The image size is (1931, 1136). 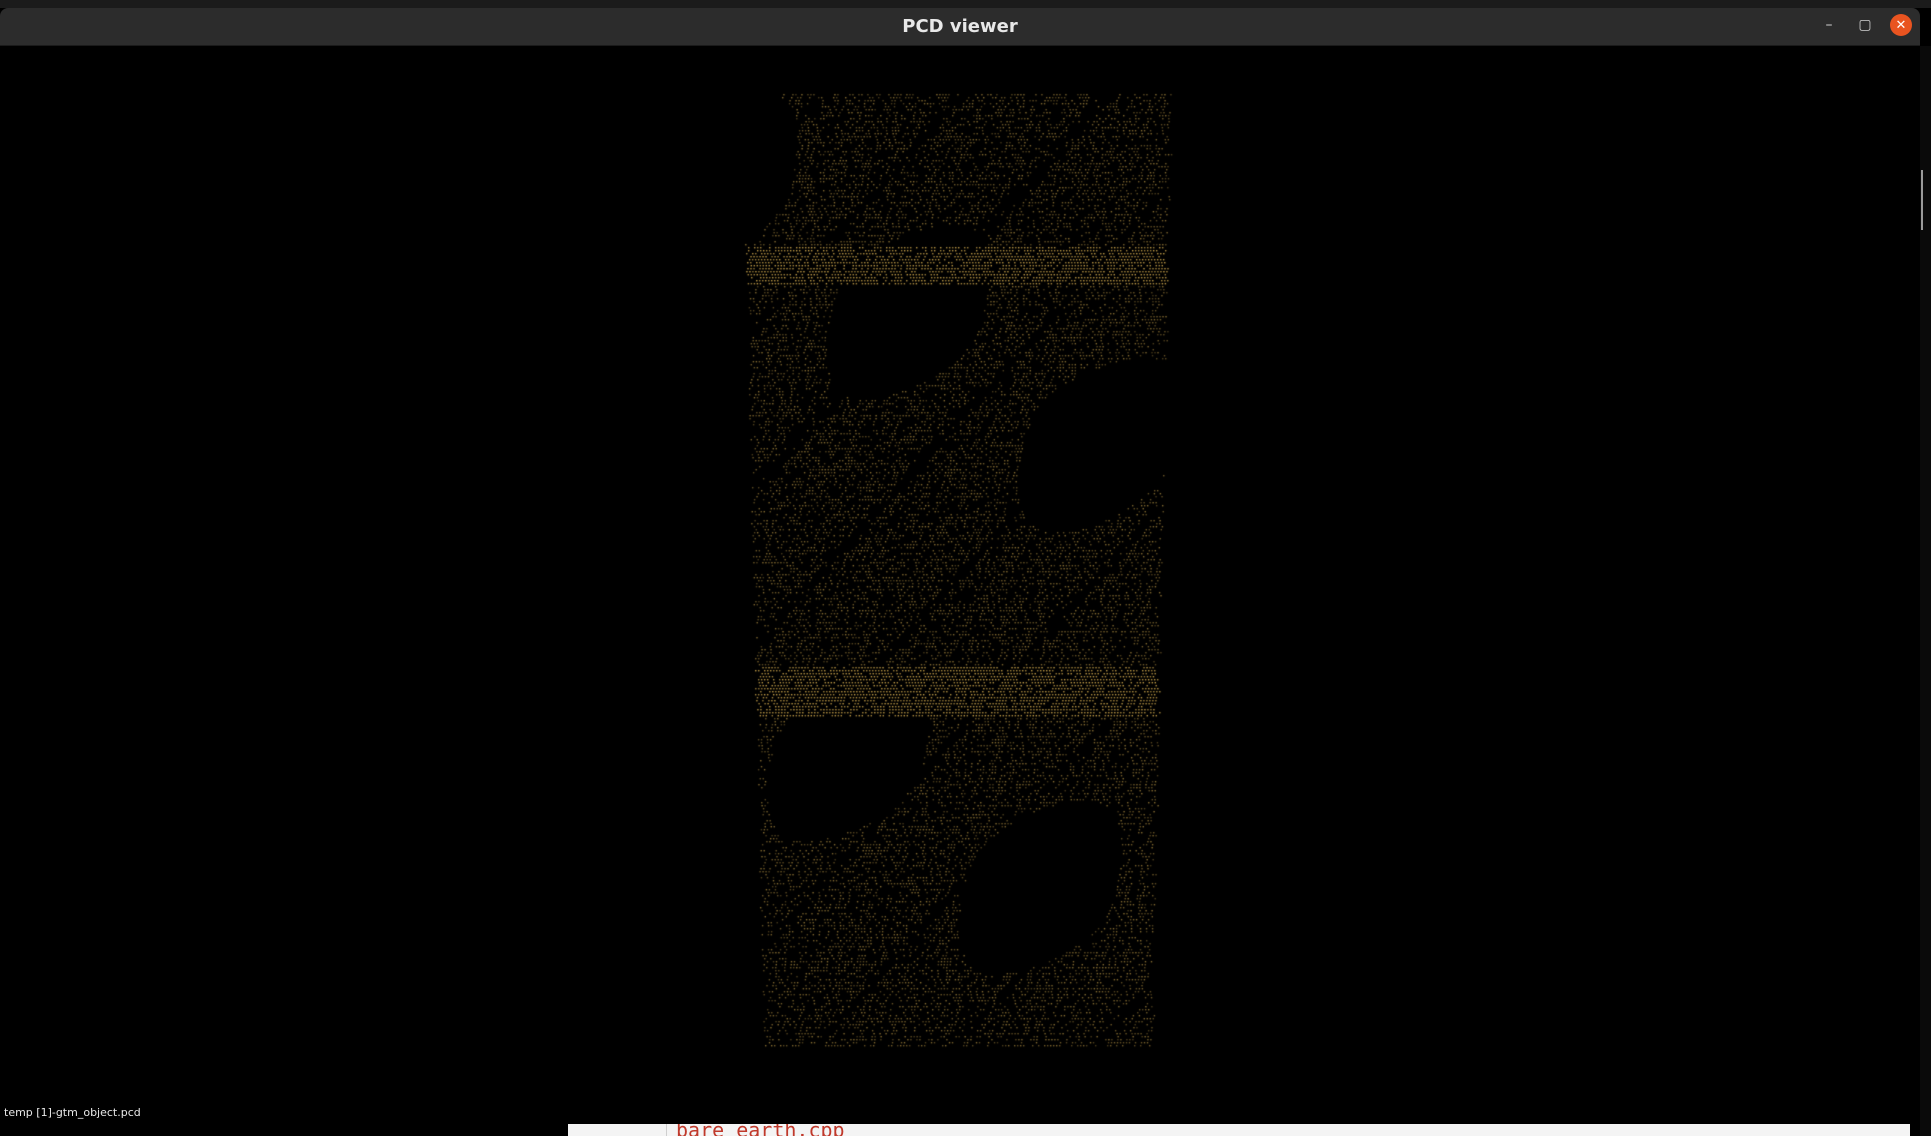 I want to click on window-title: PCD viewer, so click(x=960, y=26).